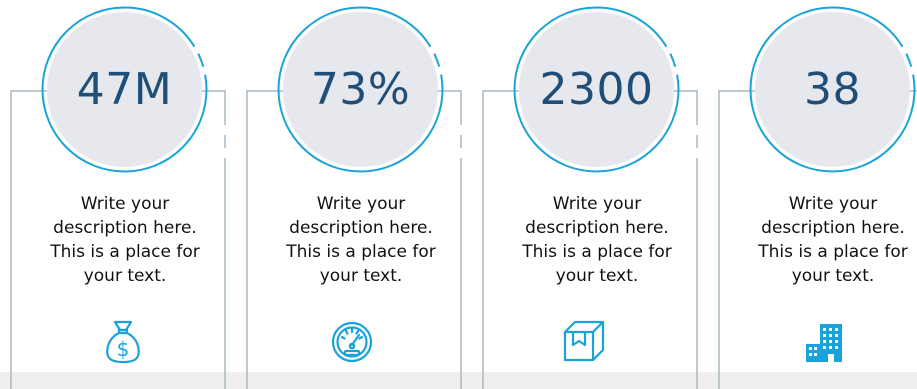 Image resolution: width=917 pixels, height=389 pixels. I want to click on stat-circle: 73%, so click(360, 89).